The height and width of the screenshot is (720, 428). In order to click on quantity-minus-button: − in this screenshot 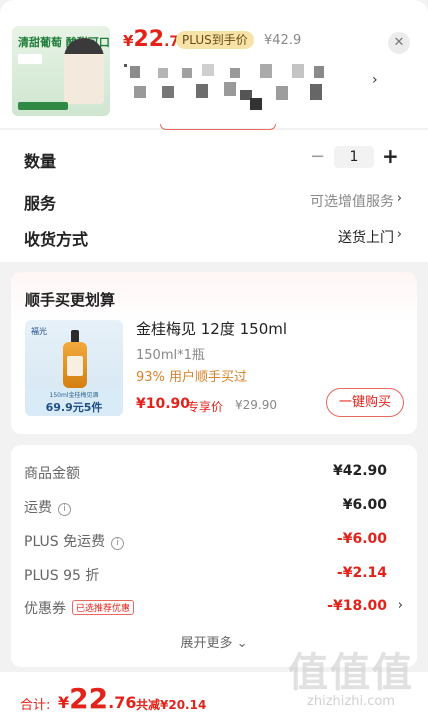, I will do `click(317, 156)`.